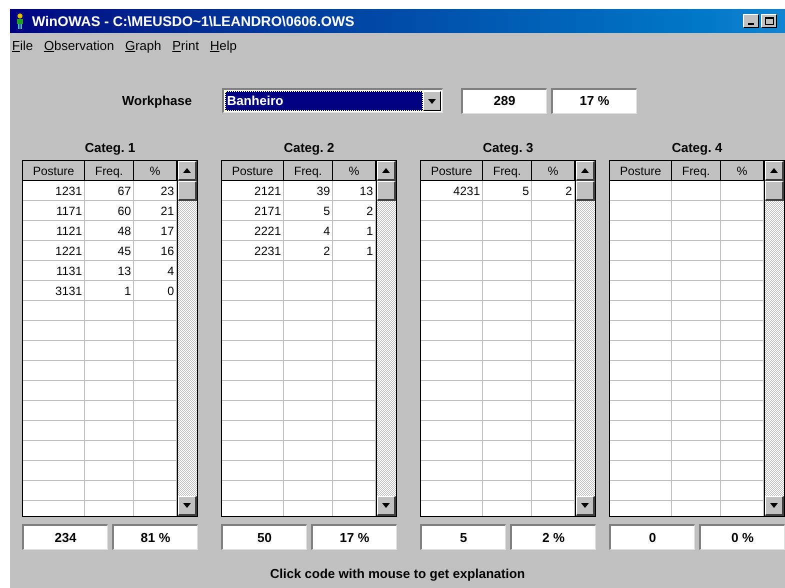 The image size is (785, 588). What do you see at coordinates (253, 231) in the screenshot?
I see `table-cell: 2221` at bounding box center [253, 231].